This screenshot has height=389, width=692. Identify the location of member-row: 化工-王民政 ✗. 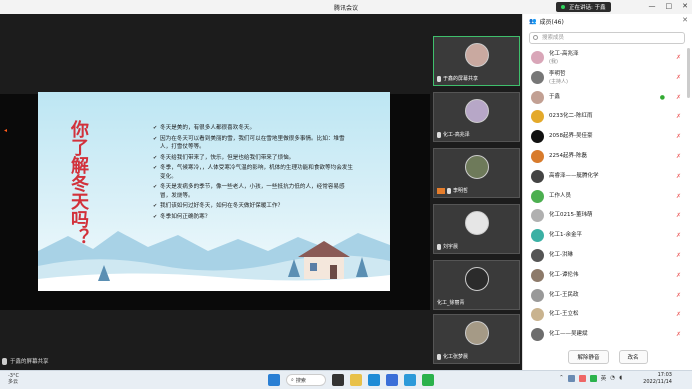
(607, 296).